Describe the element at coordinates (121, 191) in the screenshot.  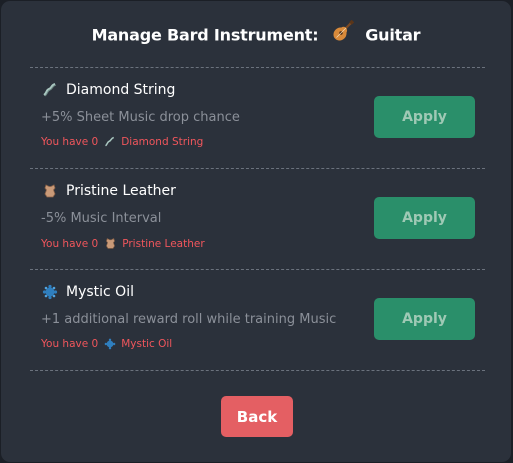
I see `upgrade-name-text: Pristine Leather` at that location.